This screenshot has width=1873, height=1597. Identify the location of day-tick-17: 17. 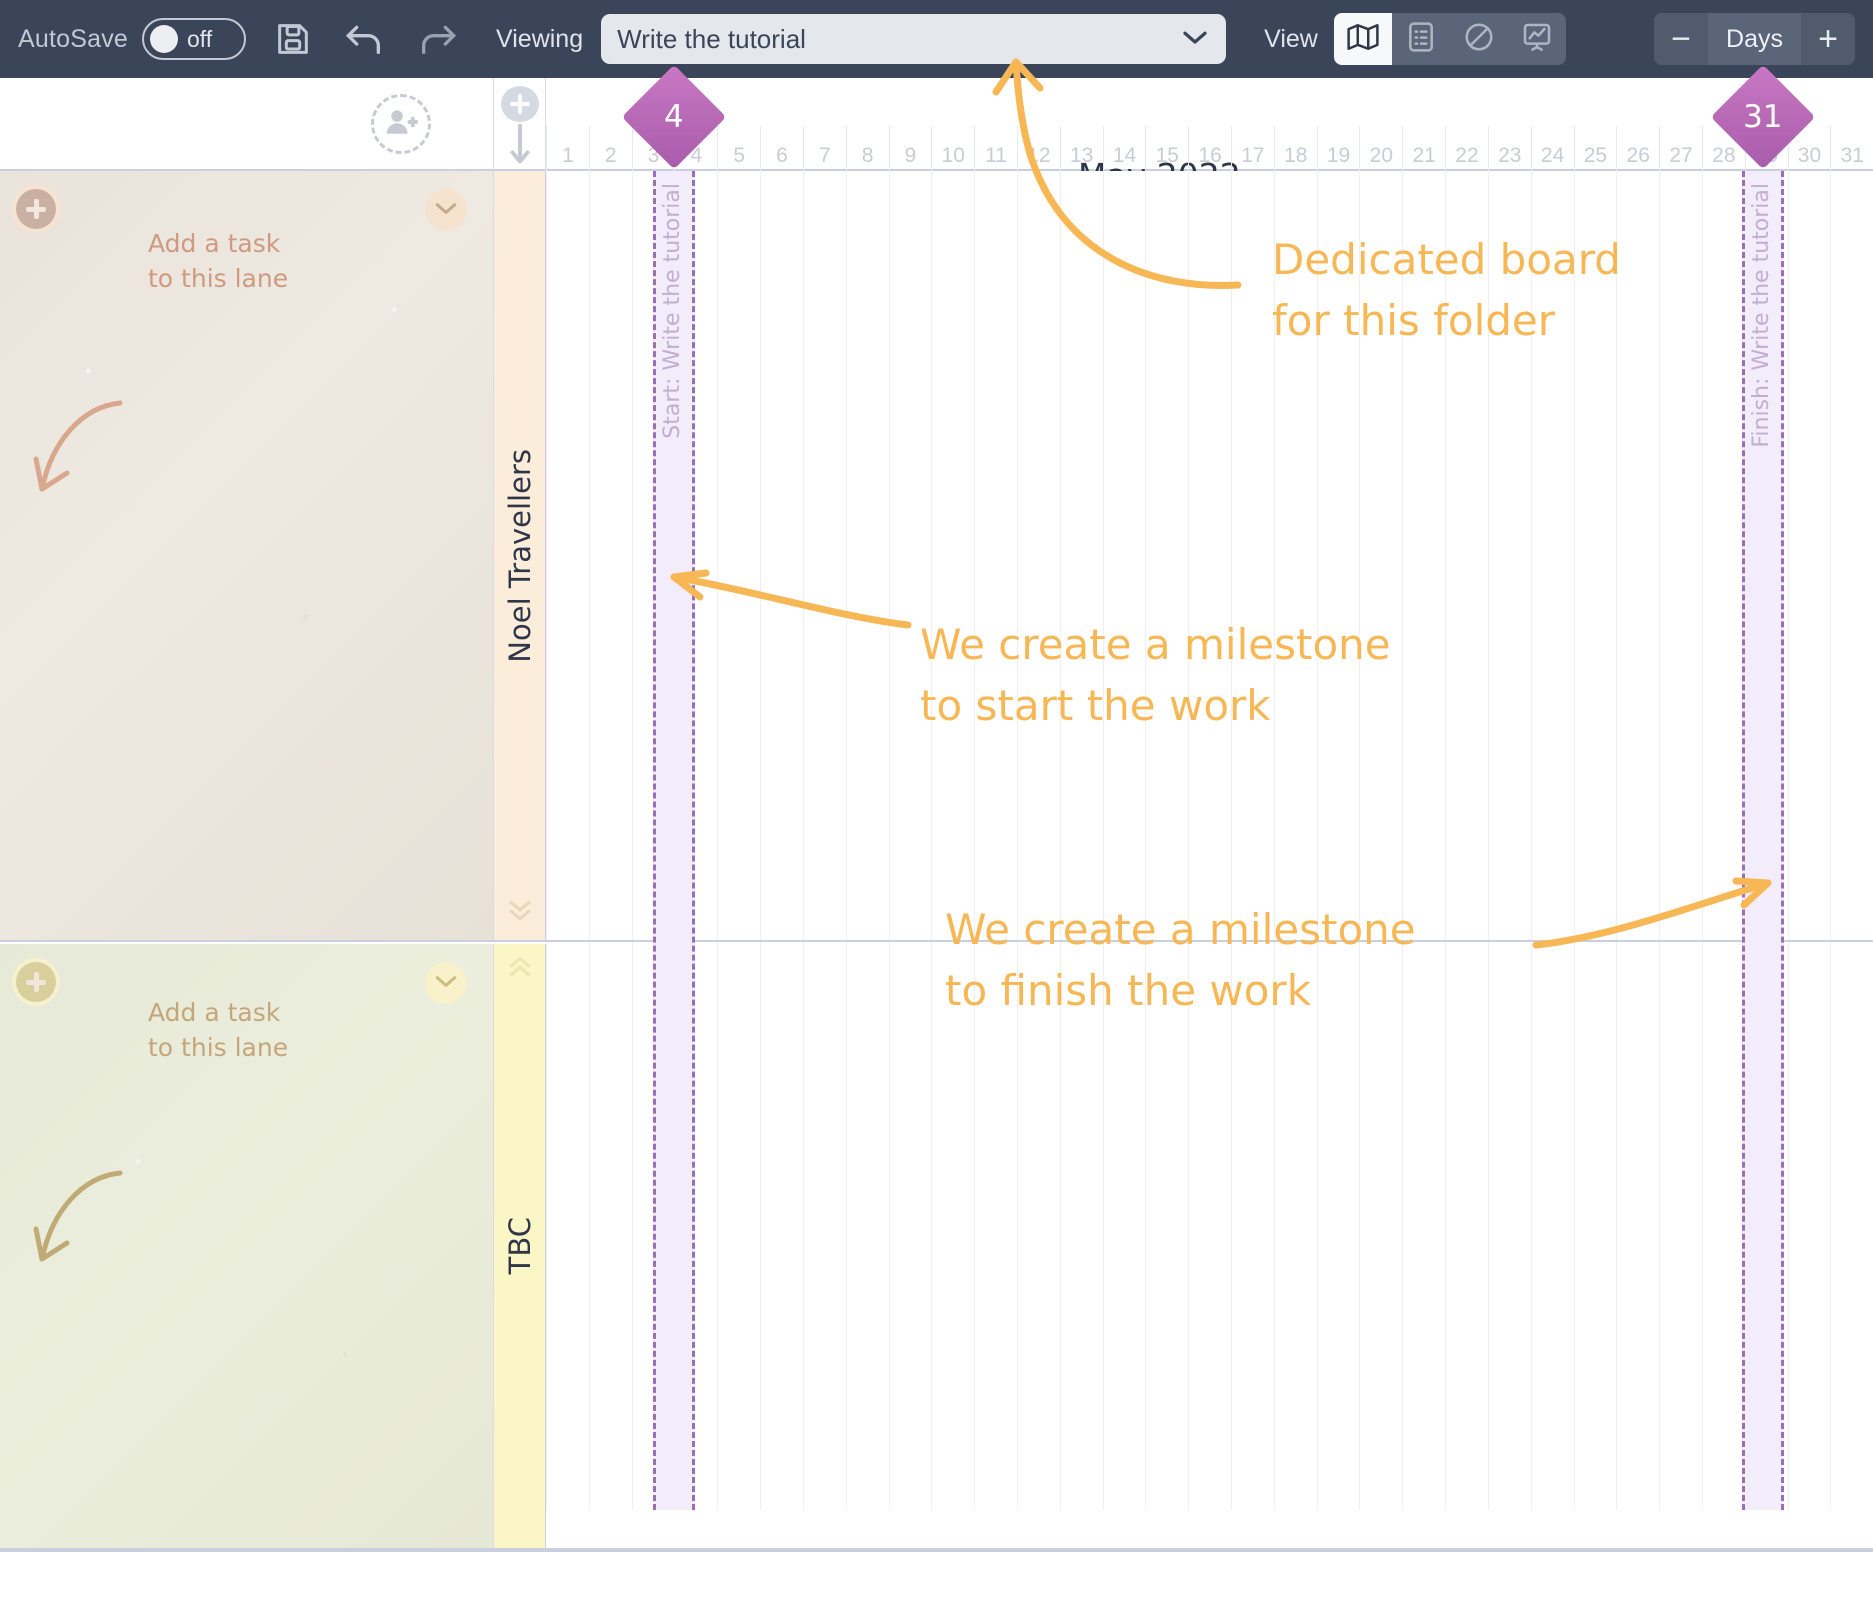
(1252, 148).